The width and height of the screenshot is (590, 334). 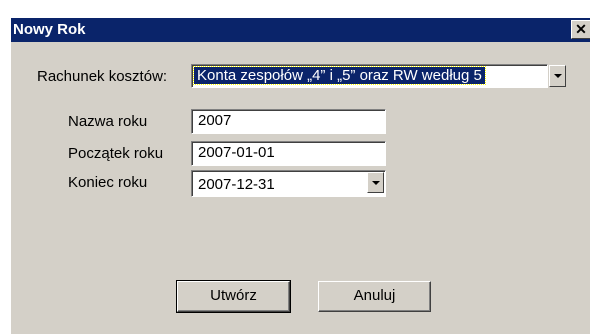 I want to click on year-start-label: Początek roku, so click(x=116, y=153).